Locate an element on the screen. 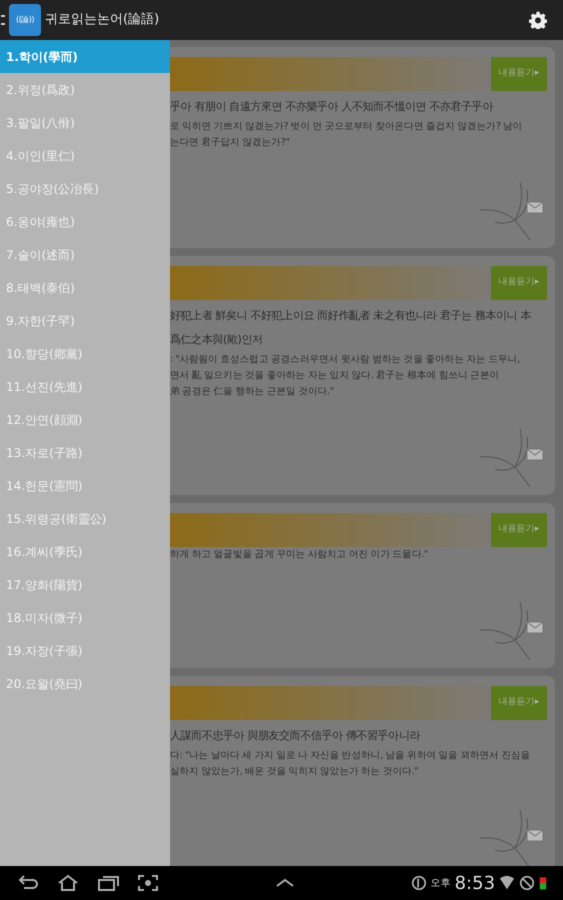 This screenshot has width=563, height=900. drawer-item: 6.옹야(雍也) is located at coordinates (85, 221).